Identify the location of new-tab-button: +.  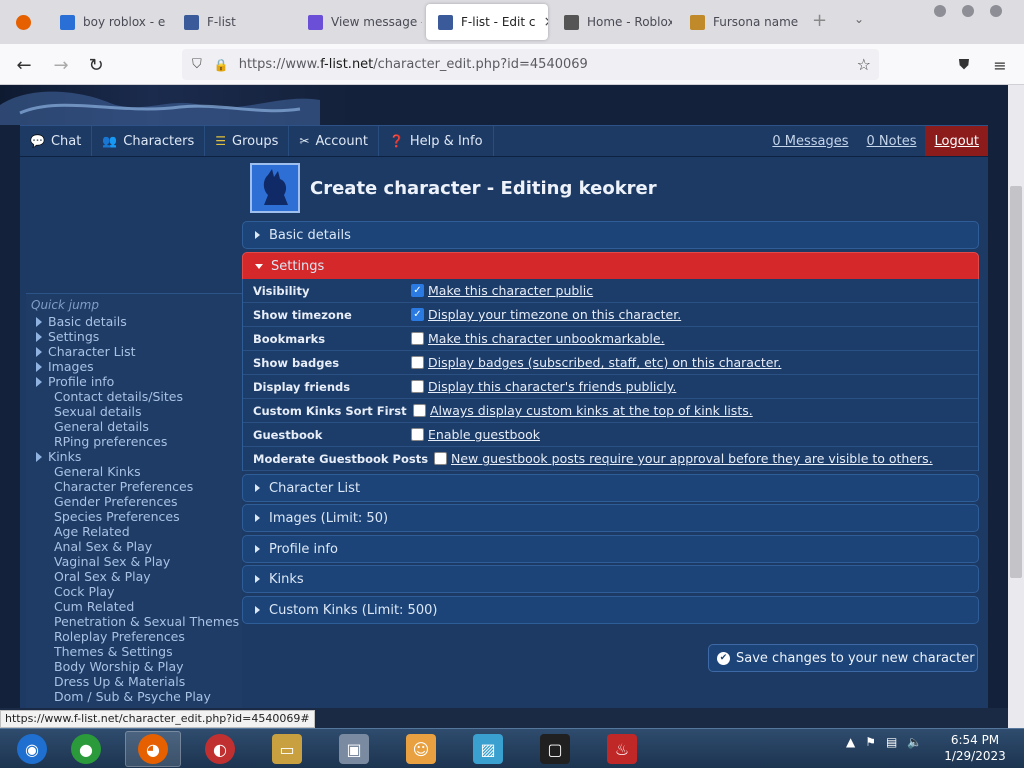
(819, 20).